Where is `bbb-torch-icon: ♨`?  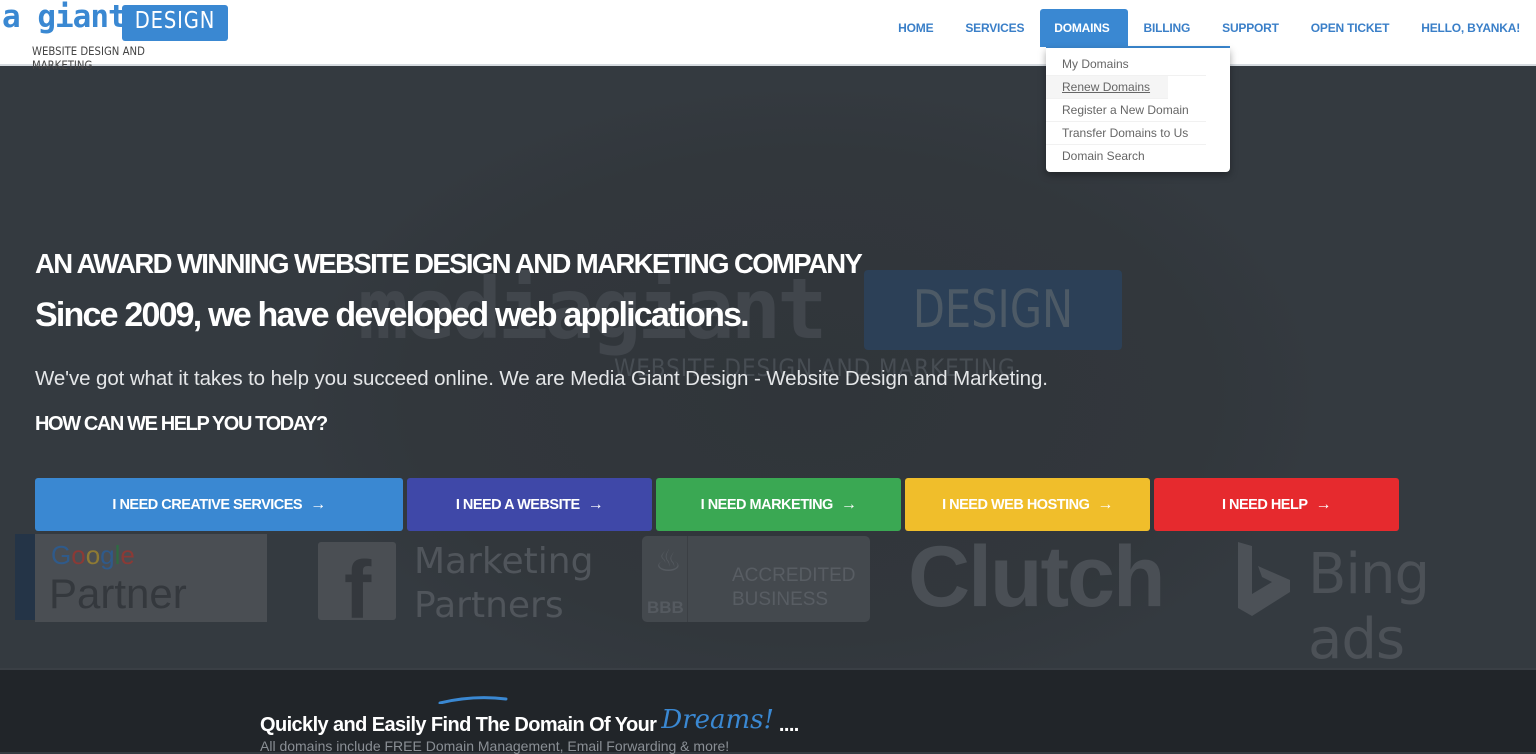
bbb-torch-icon: ♨ is located at coordinates (668, 561).